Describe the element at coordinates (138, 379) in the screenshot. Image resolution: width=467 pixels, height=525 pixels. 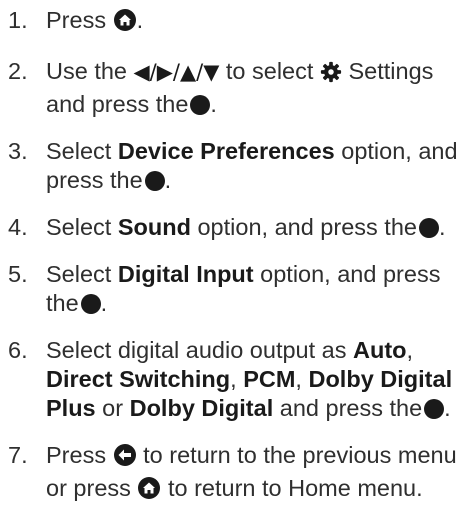
I see `option-name: Direct Switching` at that location.